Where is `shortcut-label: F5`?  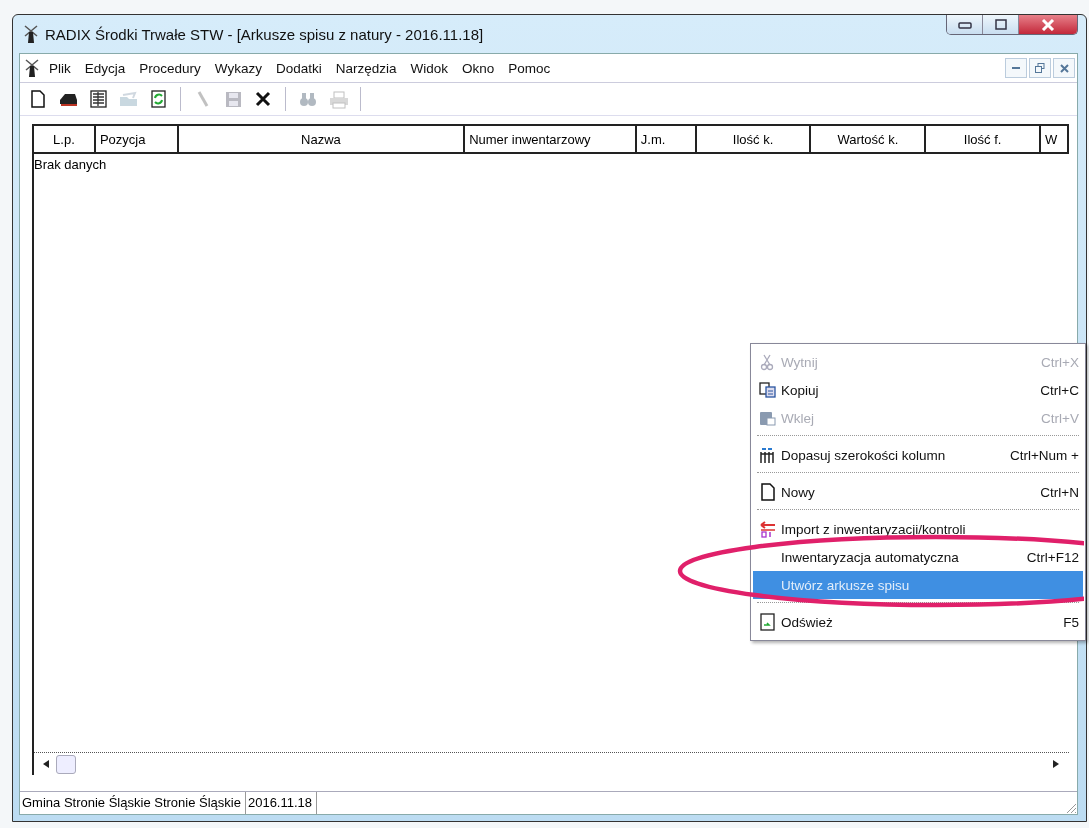 shortcut-label: F5 is located at coordinates (1071, 622).